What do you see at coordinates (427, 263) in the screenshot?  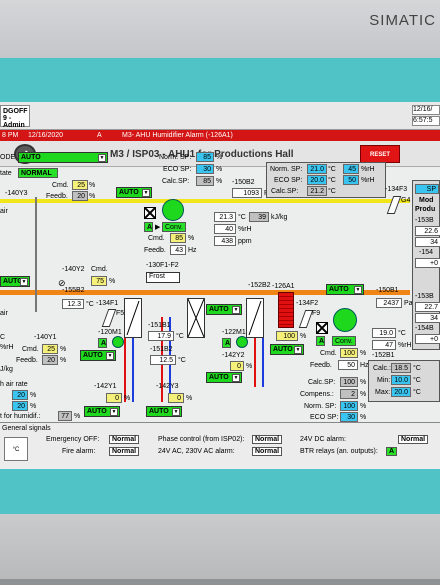 I see `room-val-2: +0` at bounding box center [427, 263].